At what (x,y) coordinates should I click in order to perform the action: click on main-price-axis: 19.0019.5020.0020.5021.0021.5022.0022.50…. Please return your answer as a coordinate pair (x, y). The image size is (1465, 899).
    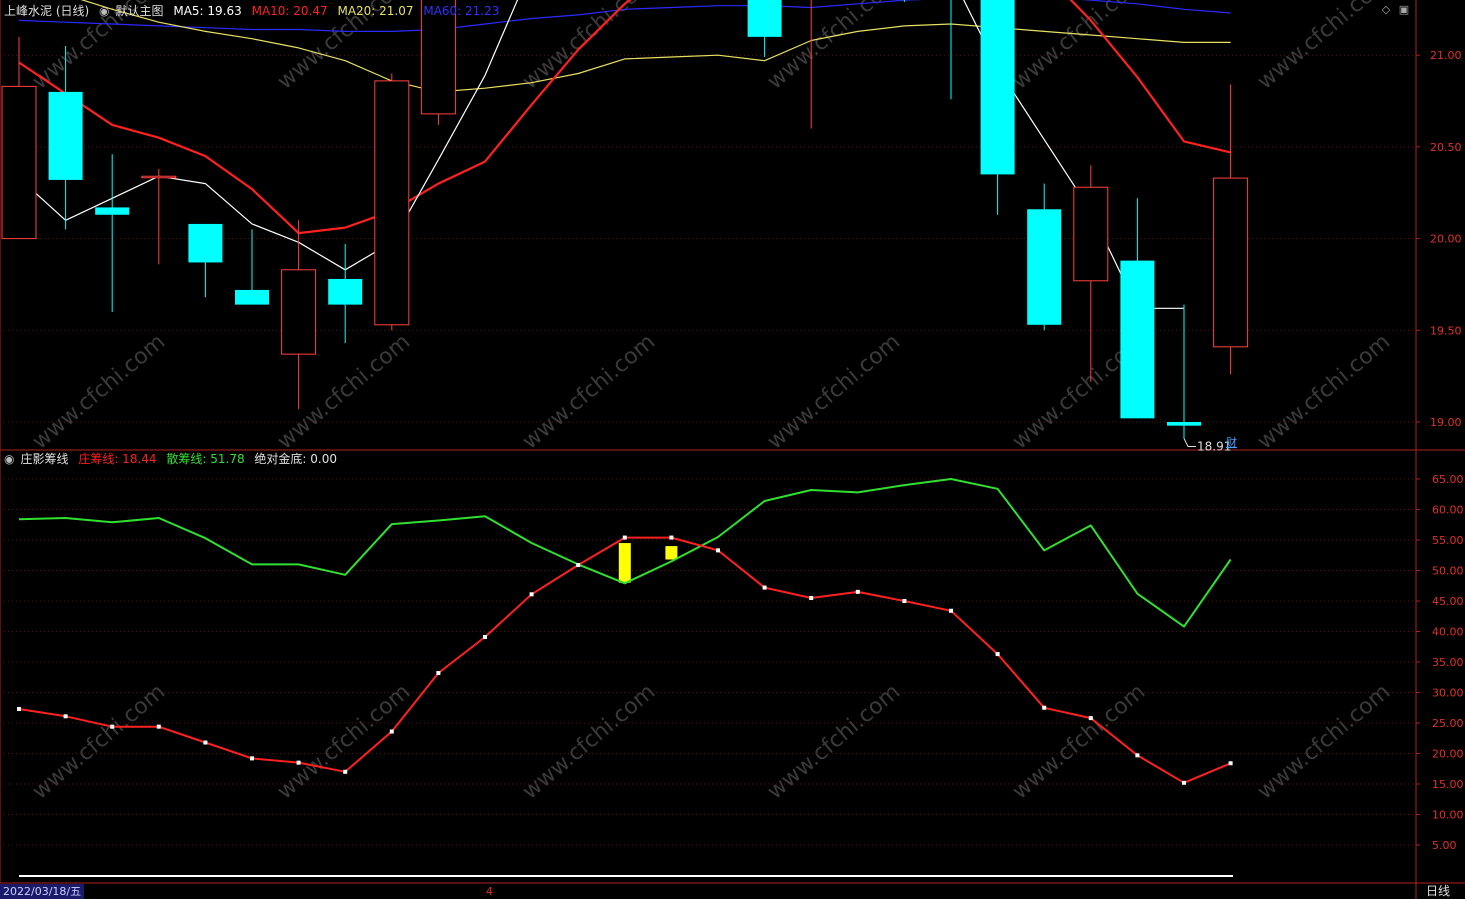
    Looking at the image, I should click on (1439, 239).